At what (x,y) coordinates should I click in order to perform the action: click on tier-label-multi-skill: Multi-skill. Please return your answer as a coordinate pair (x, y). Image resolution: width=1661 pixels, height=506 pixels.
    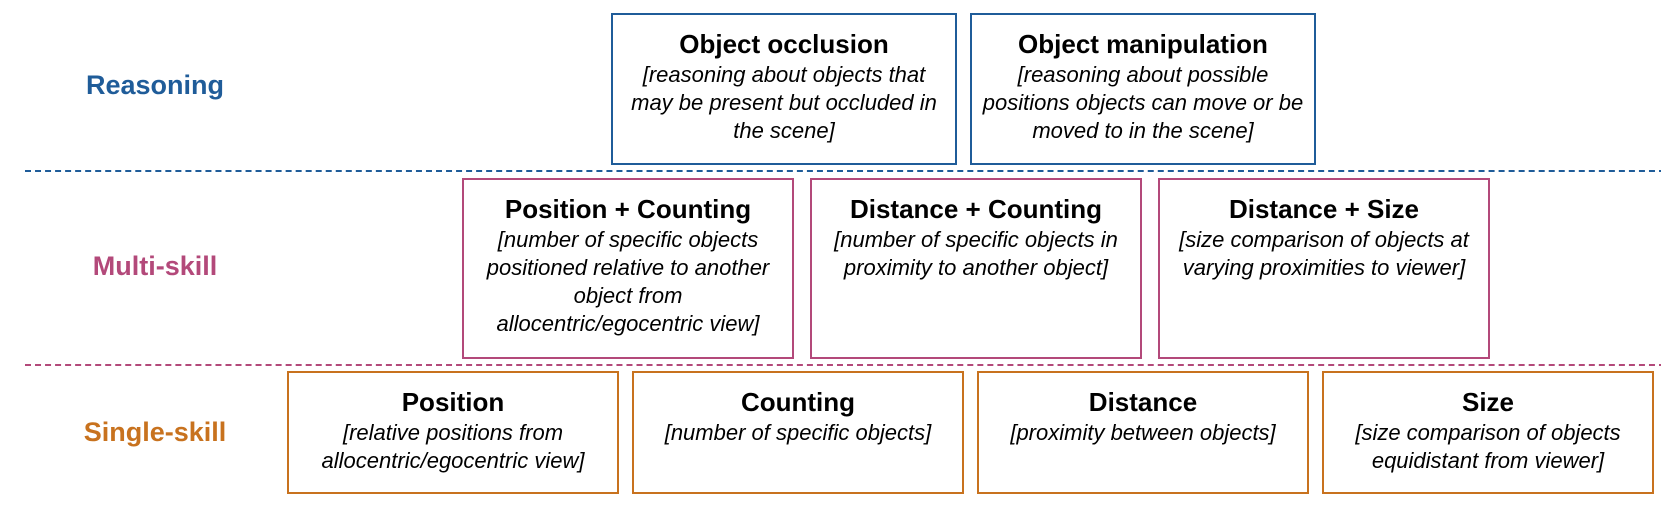
    Looking at the image, I should click on (155, 266).